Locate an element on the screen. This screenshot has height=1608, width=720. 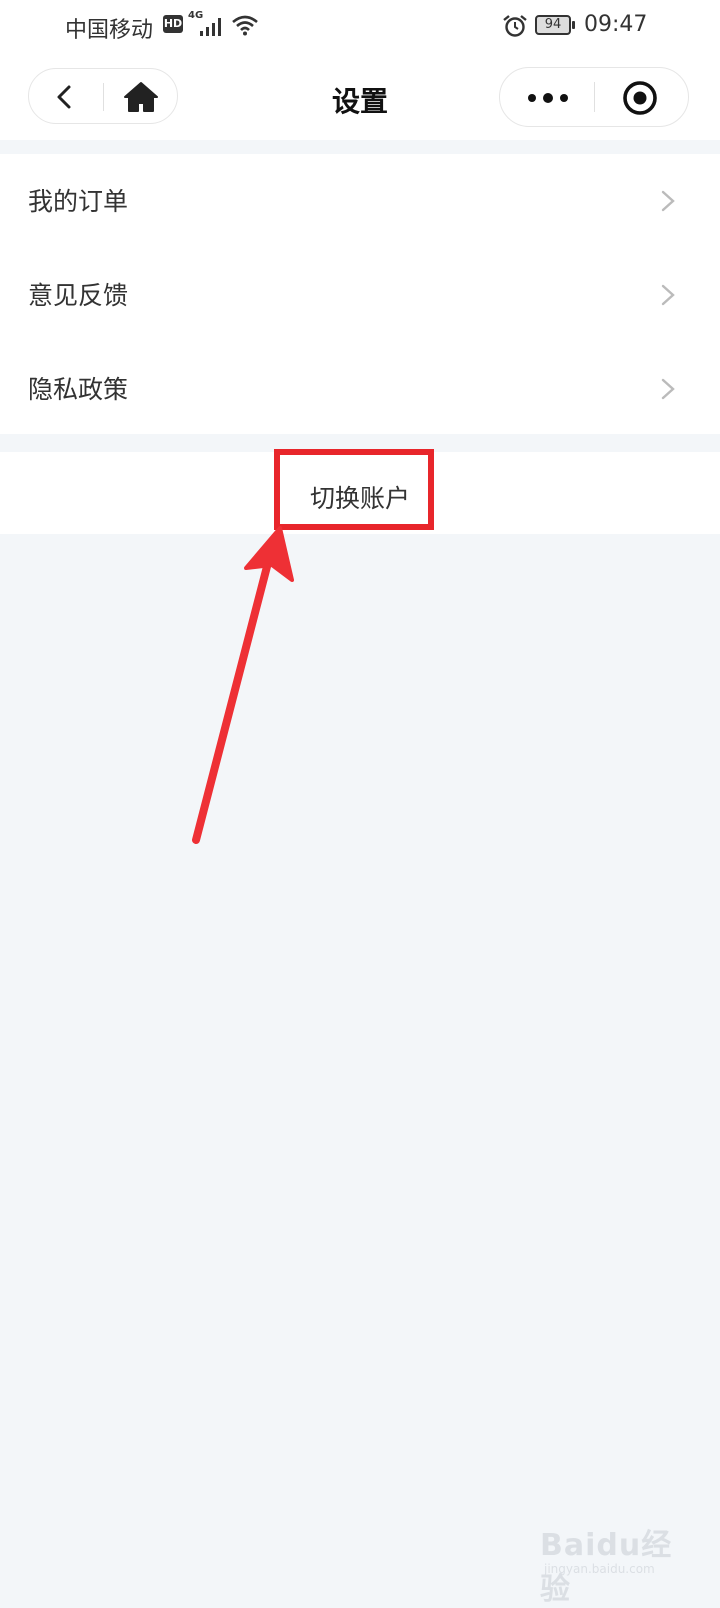
menu-item-label: 意见反馈 is located at coordinates (78, 295).